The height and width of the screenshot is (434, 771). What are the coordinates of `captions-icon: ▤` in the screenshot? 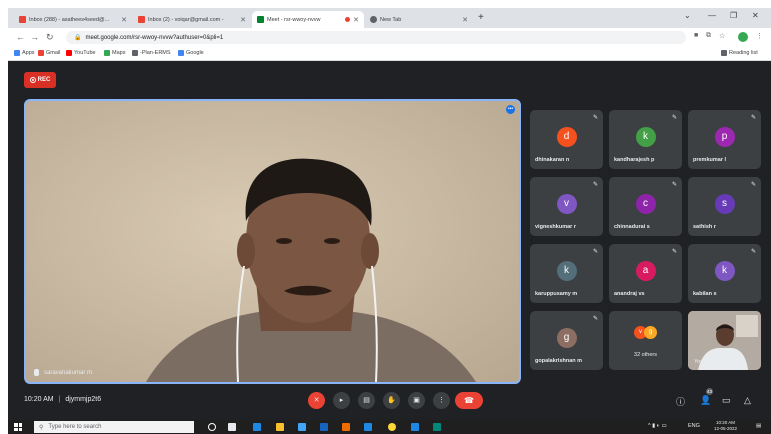 It's located at (366, 400).